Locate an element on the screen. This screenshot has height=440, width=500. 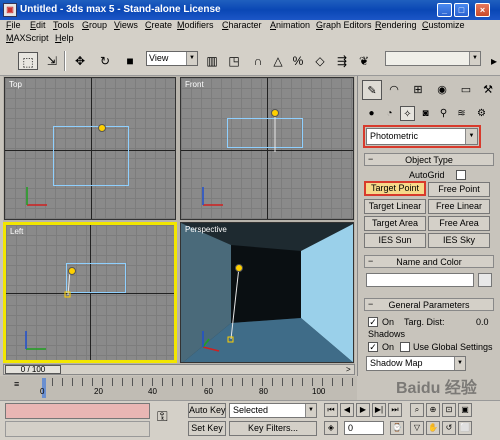
go-to-start-icon: ⏮ is located at coordinates (331, 410).